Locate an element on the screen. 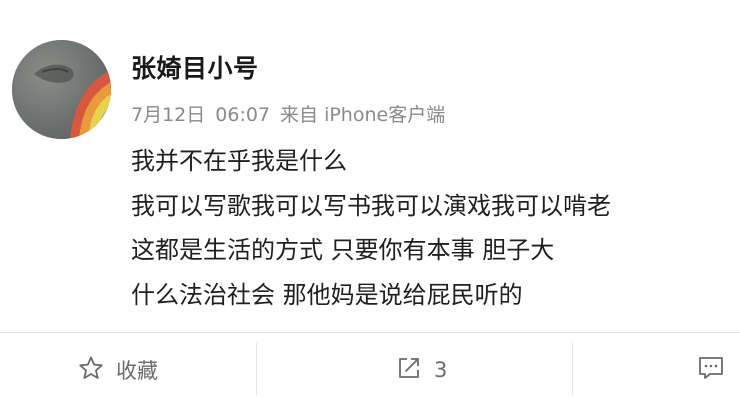  favorite-button: 收藏 is located at coordinates (118, 370).